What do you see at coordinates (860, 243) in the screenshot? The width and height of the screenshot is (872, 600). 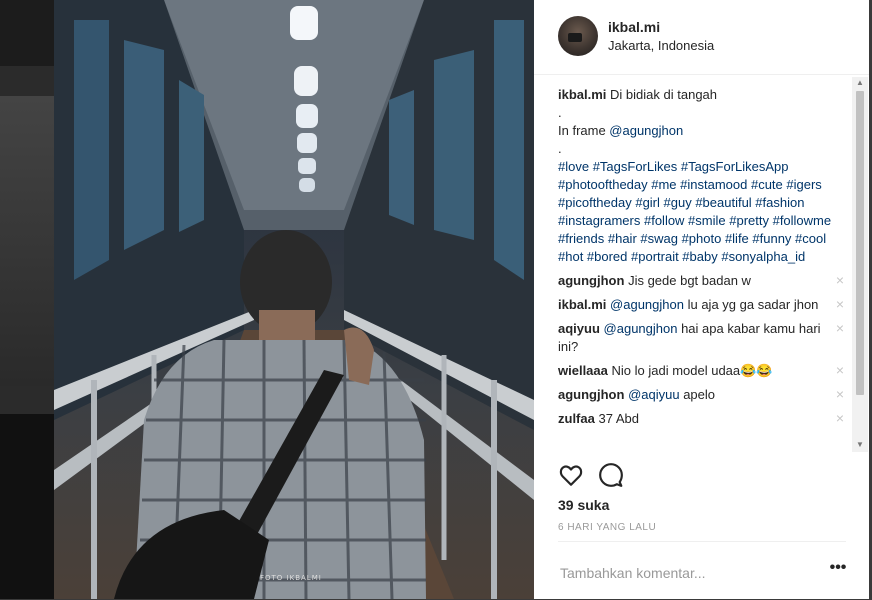 I see `scrollbar-thumb` at bounding box center [860, 243].